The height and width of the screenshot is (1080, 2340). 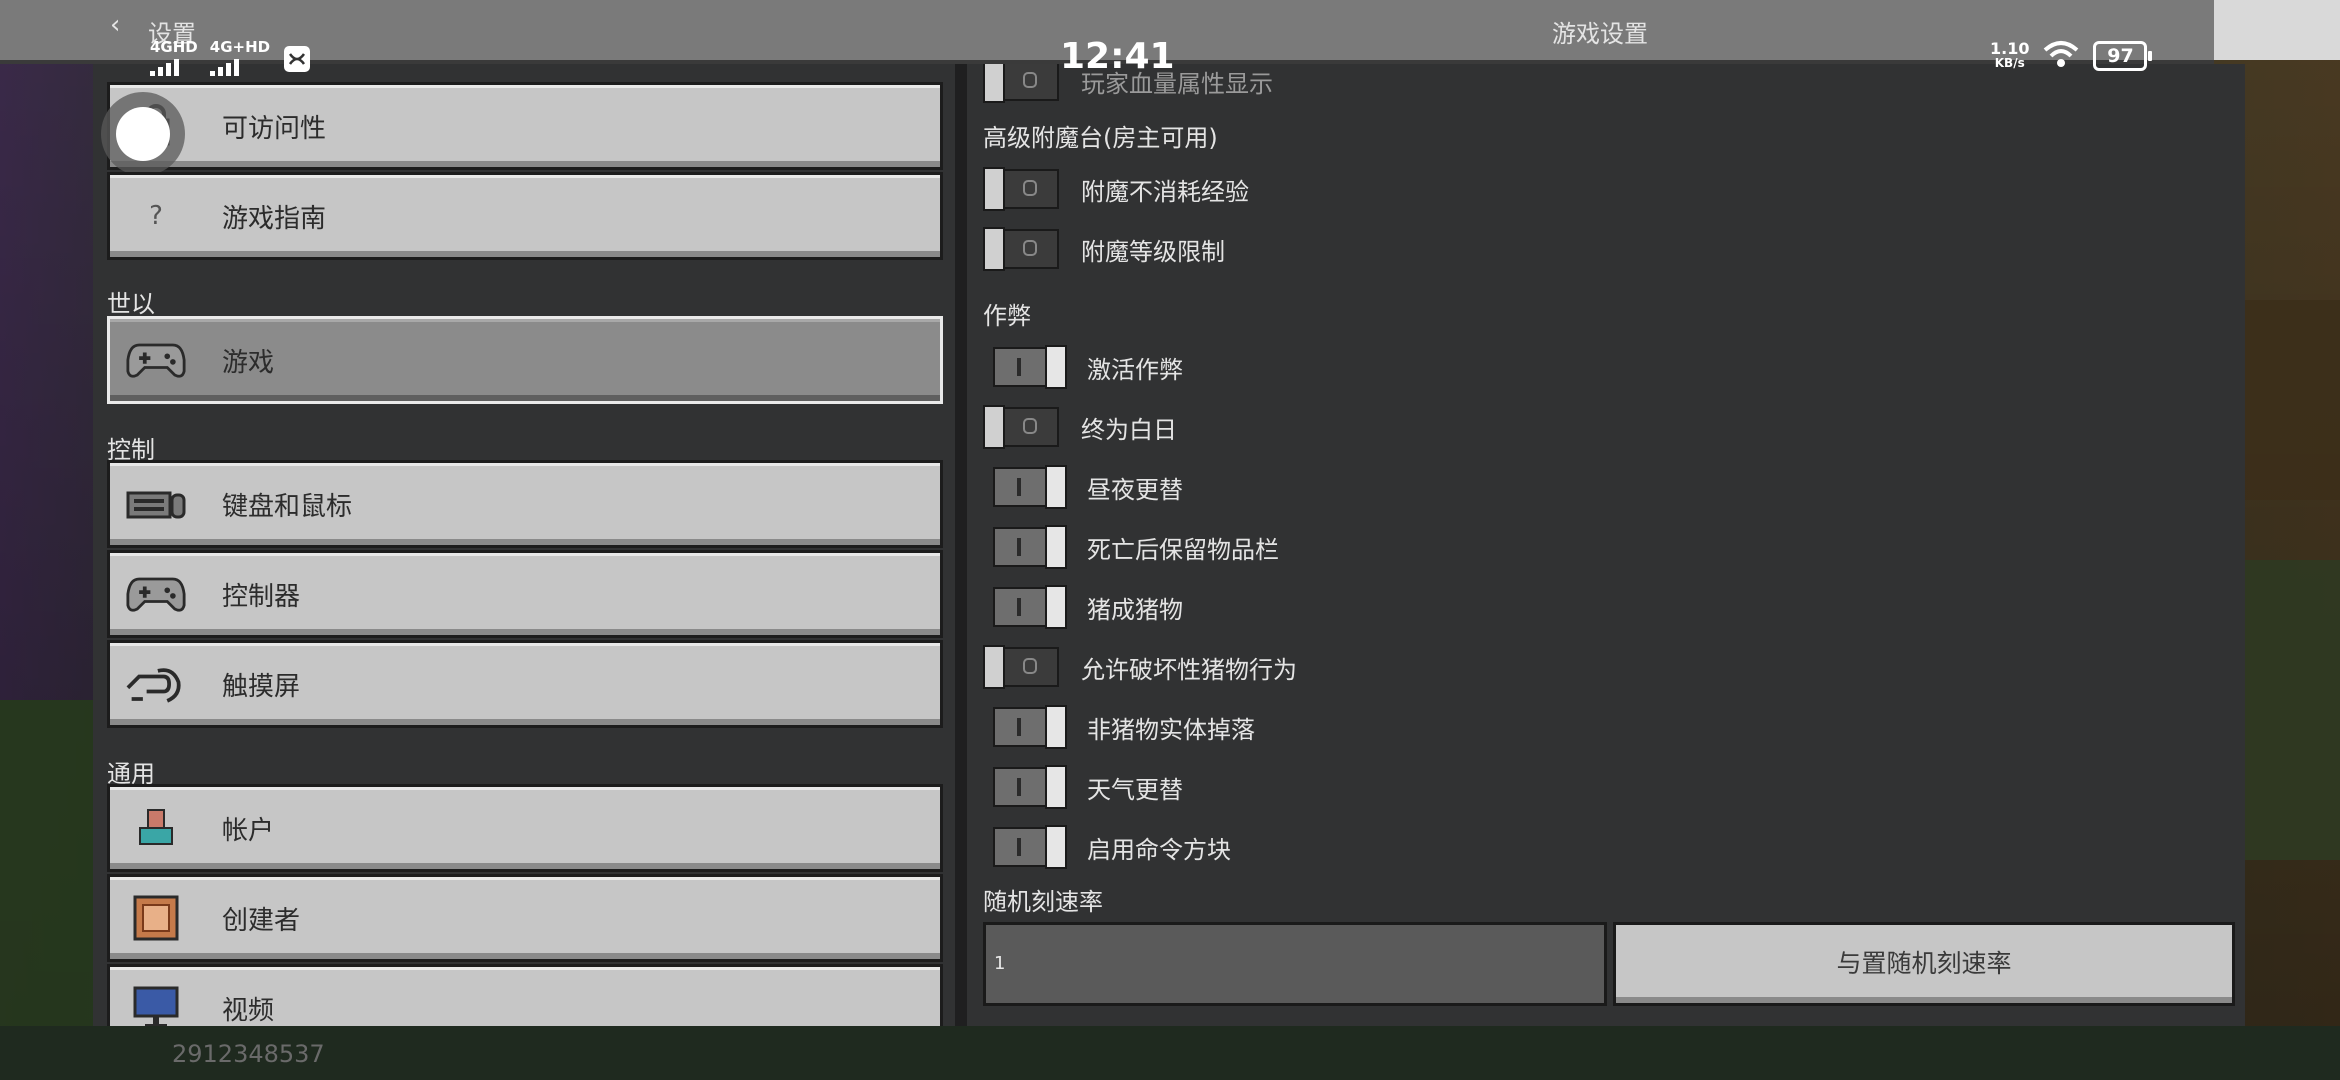 What do you see at coordinates (1100, 138) in the screenshot?
I see `section-title-enchant: 高级附魔台(房主可用)` at bounding box center [1100, 138].